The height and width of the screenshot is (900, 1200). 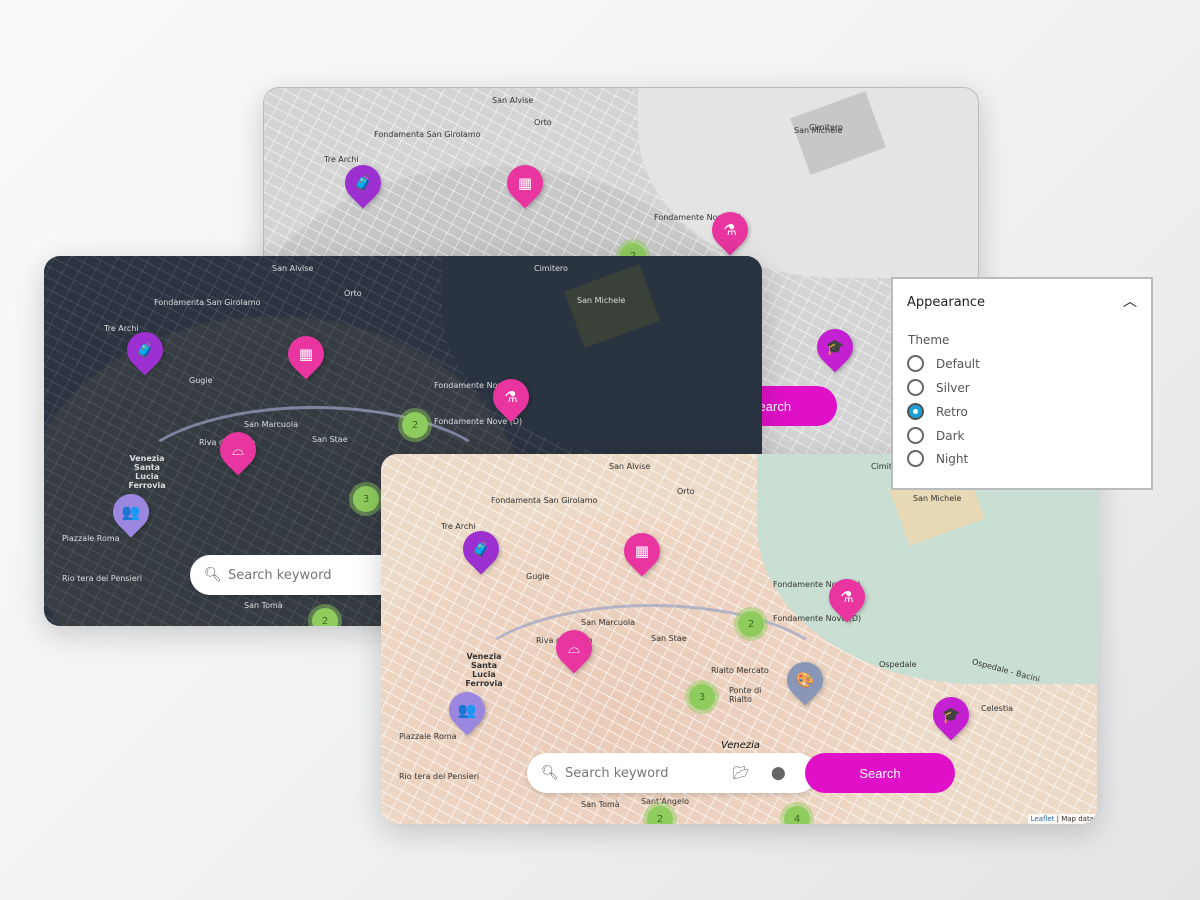 I want to click on option-label: Dark, so click(x=950, y=435).